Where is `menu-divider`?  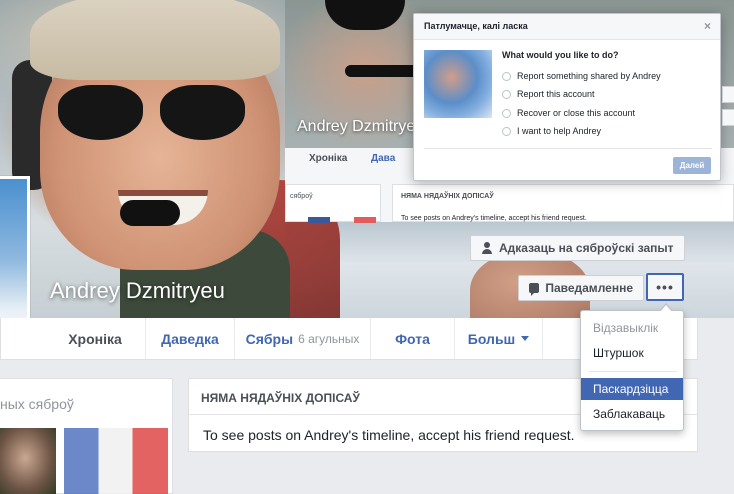 menu-divider is located at coordinates (633, 371).